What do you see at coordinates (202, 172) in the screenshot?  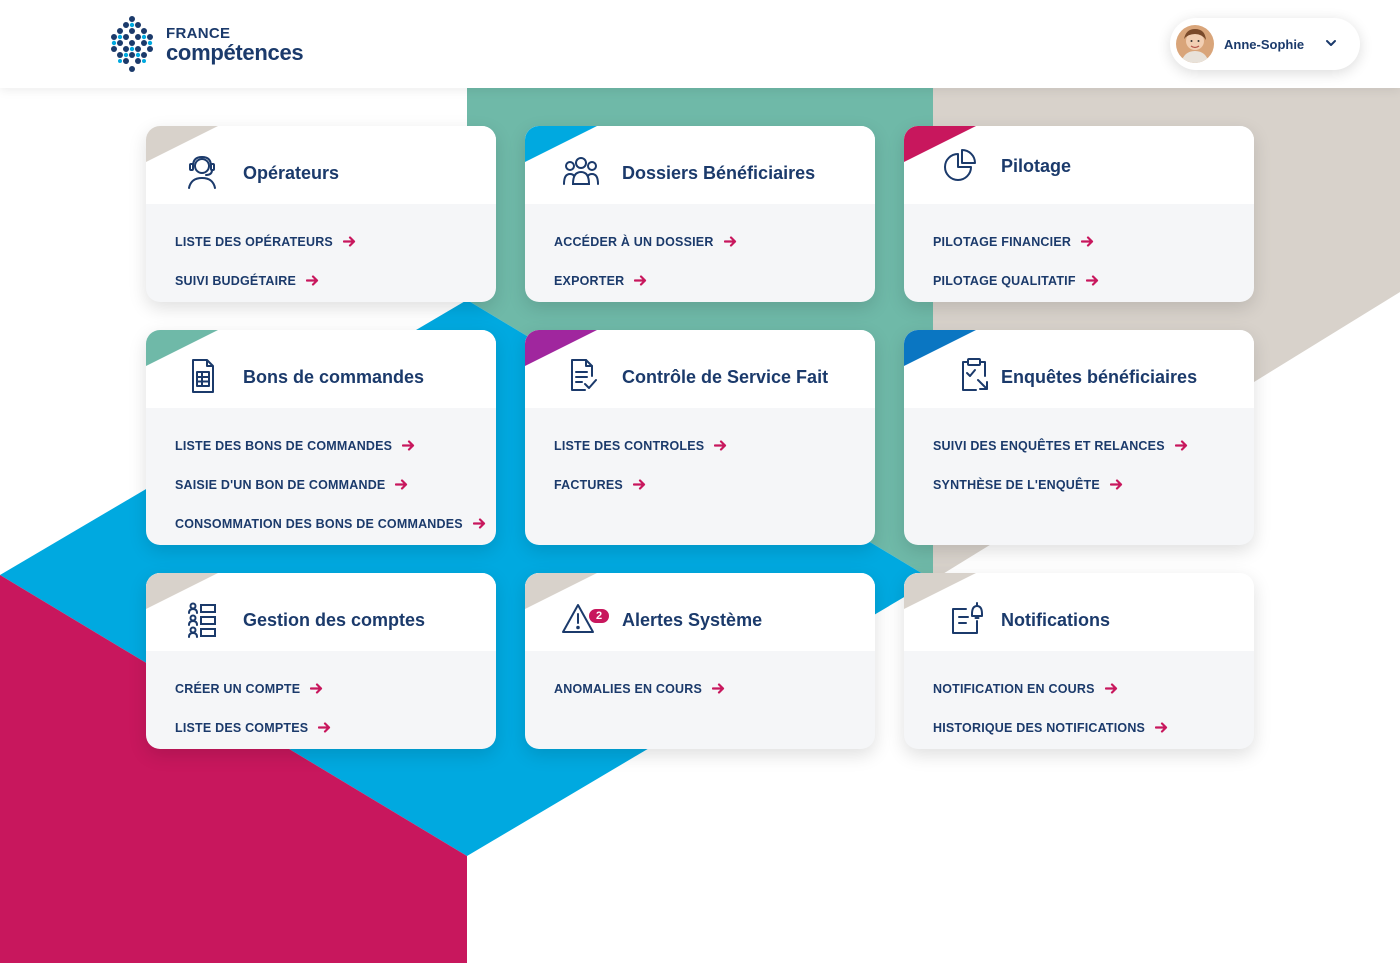 I see `operator-headset-icon` at bounding box center [202, 172].